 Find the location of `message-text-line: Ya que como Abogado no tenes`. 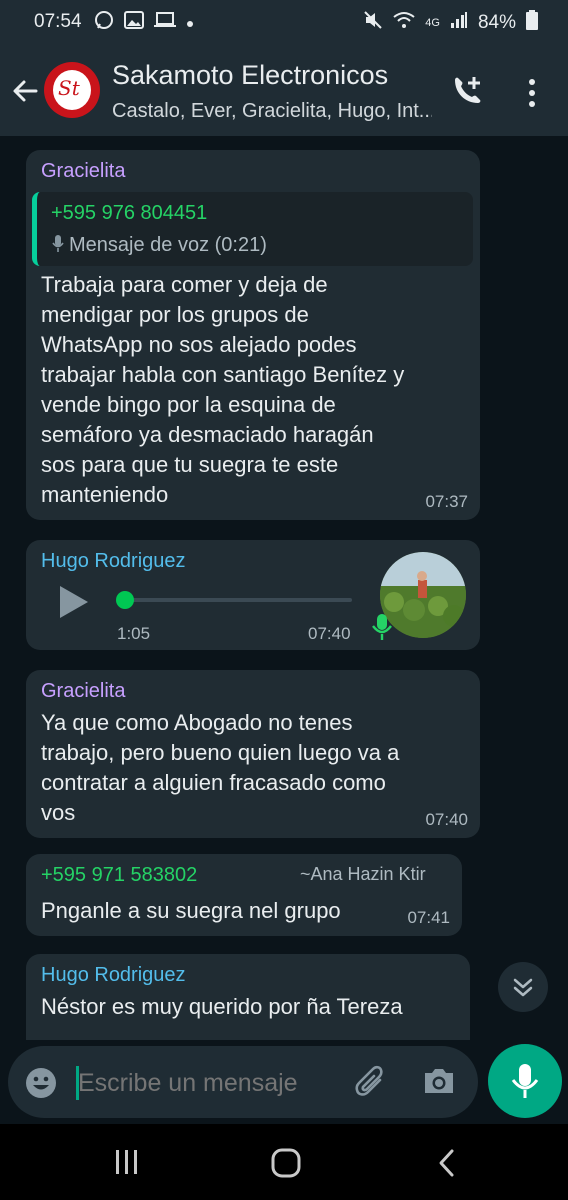

message-text-line: Ya que como Abogado no tenes is located at coordinates (197, 722).